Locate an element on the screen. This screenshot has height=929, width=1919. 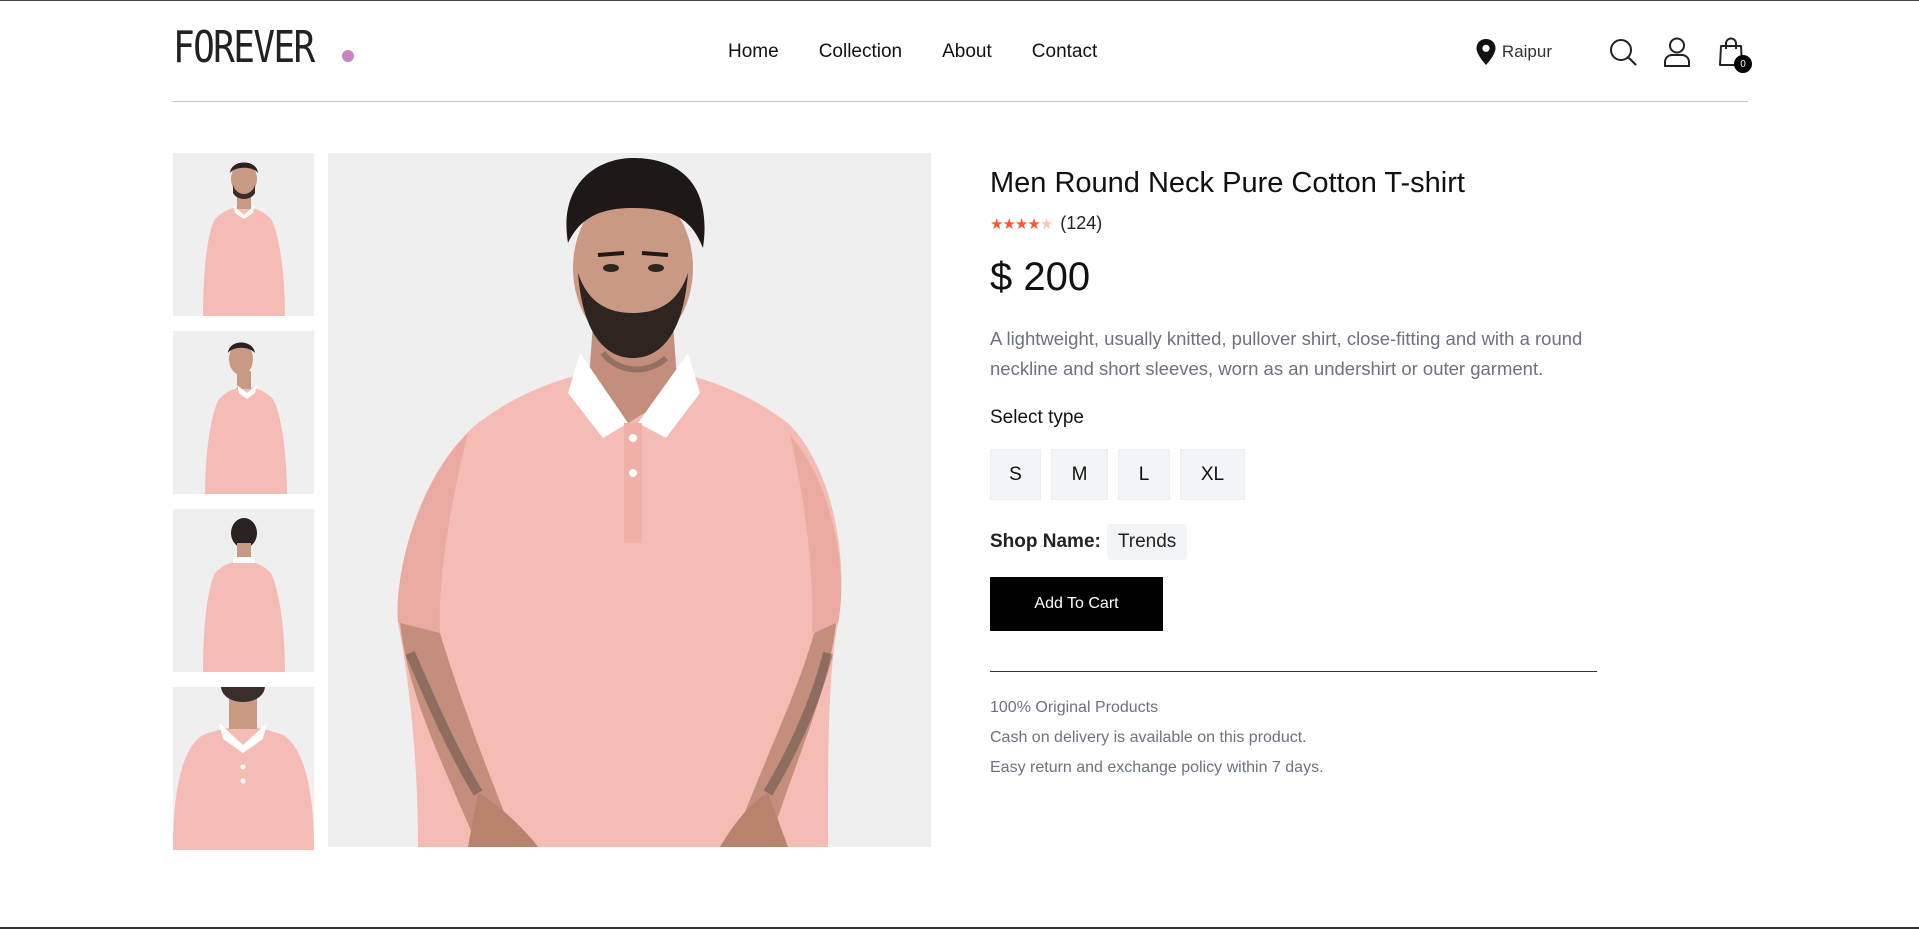
thumbnail-list is located at coordinates (243, 509).